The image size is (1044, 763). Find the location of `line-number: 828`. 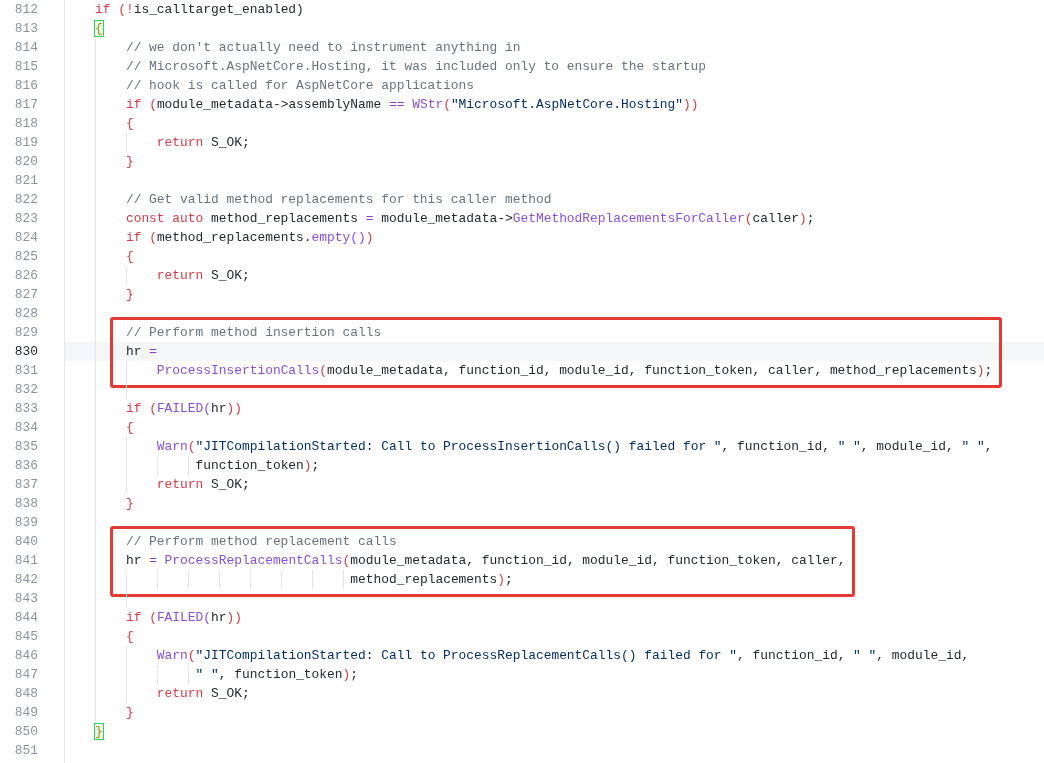

line-number: 828 is located at coordinates (26, 314).